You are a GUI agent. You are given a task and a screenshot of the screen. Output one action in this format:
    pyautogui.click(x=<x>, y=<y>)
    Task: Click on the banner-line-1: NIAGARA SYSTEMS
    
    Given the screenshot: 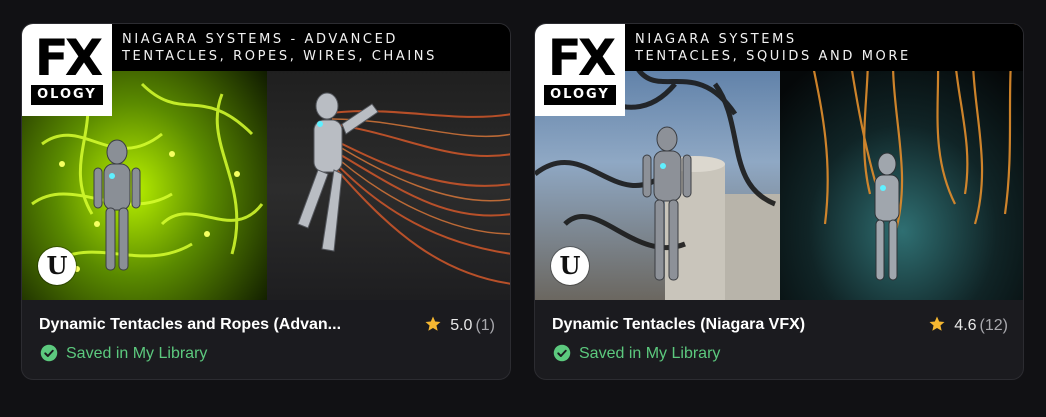 What is the action you would take?
    pyautogui.click(x=716, y=39)
    